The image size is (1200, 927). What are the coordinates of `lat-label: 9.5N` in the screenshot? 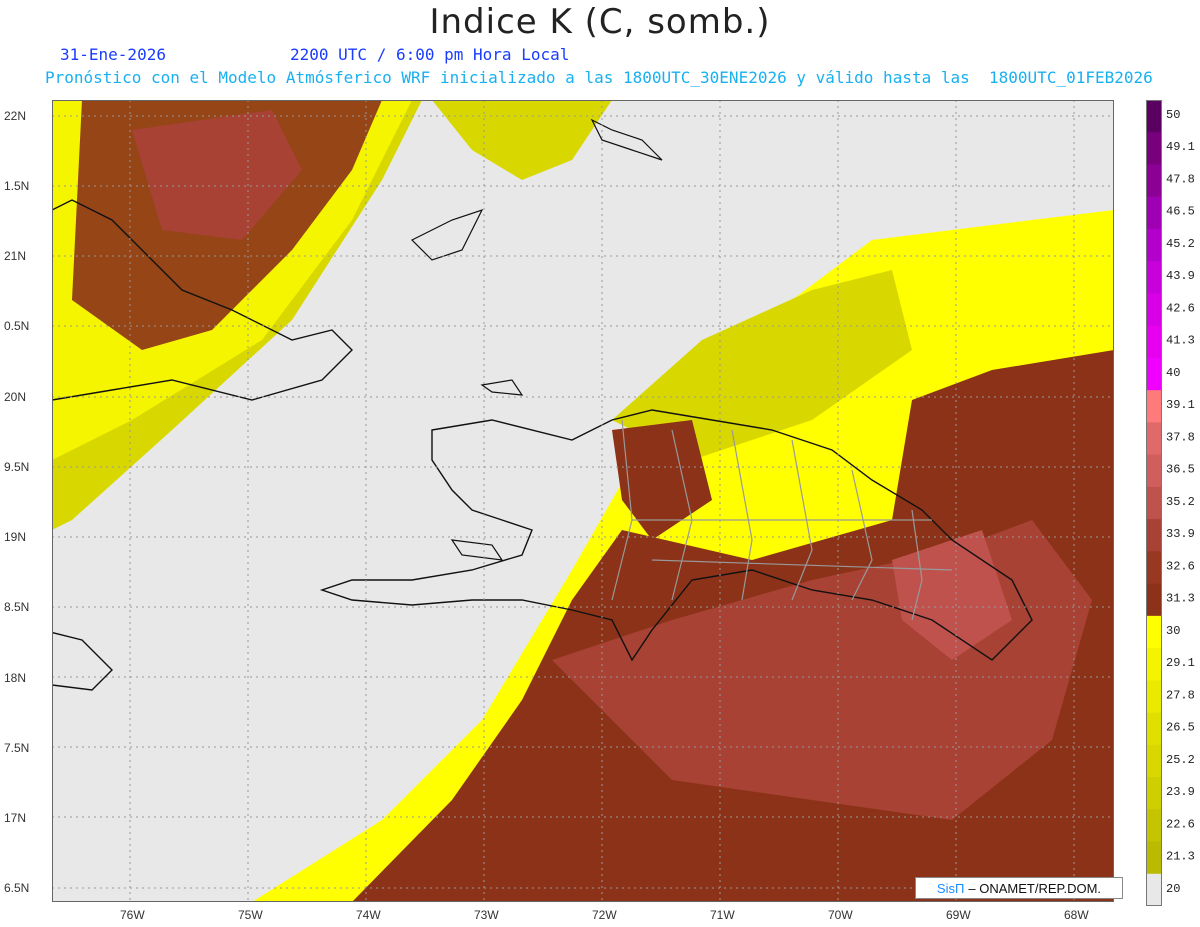 It's located at (17, 467).